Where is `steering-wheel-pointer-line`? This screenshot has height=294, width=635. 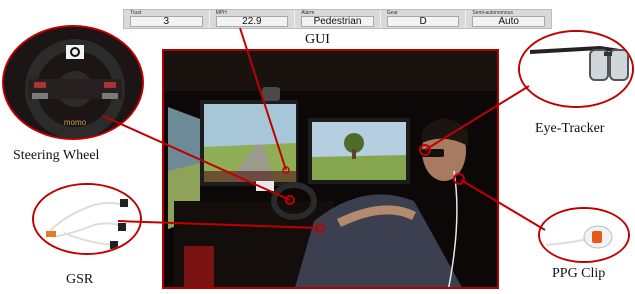 steering-wheel-pointer-line is located at coordinates (196, 158).